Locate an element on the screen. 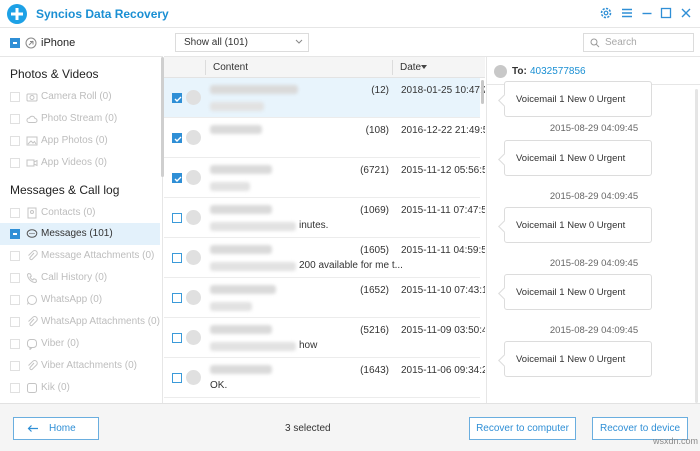  sidebar-item-label: Contacts (0) is located at coordinates (68, 212).